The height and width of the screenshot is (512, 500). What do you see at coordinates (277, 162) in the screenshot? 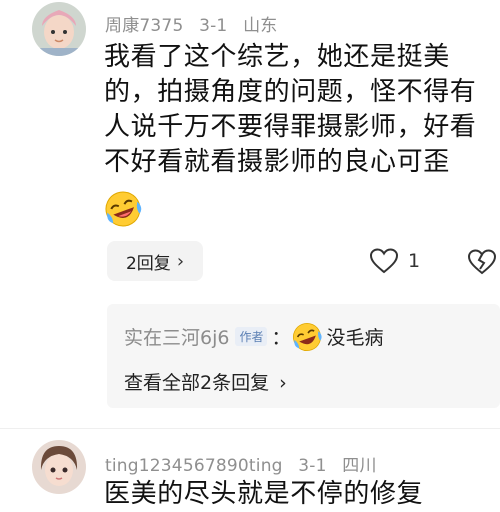
I see `comment-line: 不好看就看摄影师的良心可歪` at bounding box center [277, 162].